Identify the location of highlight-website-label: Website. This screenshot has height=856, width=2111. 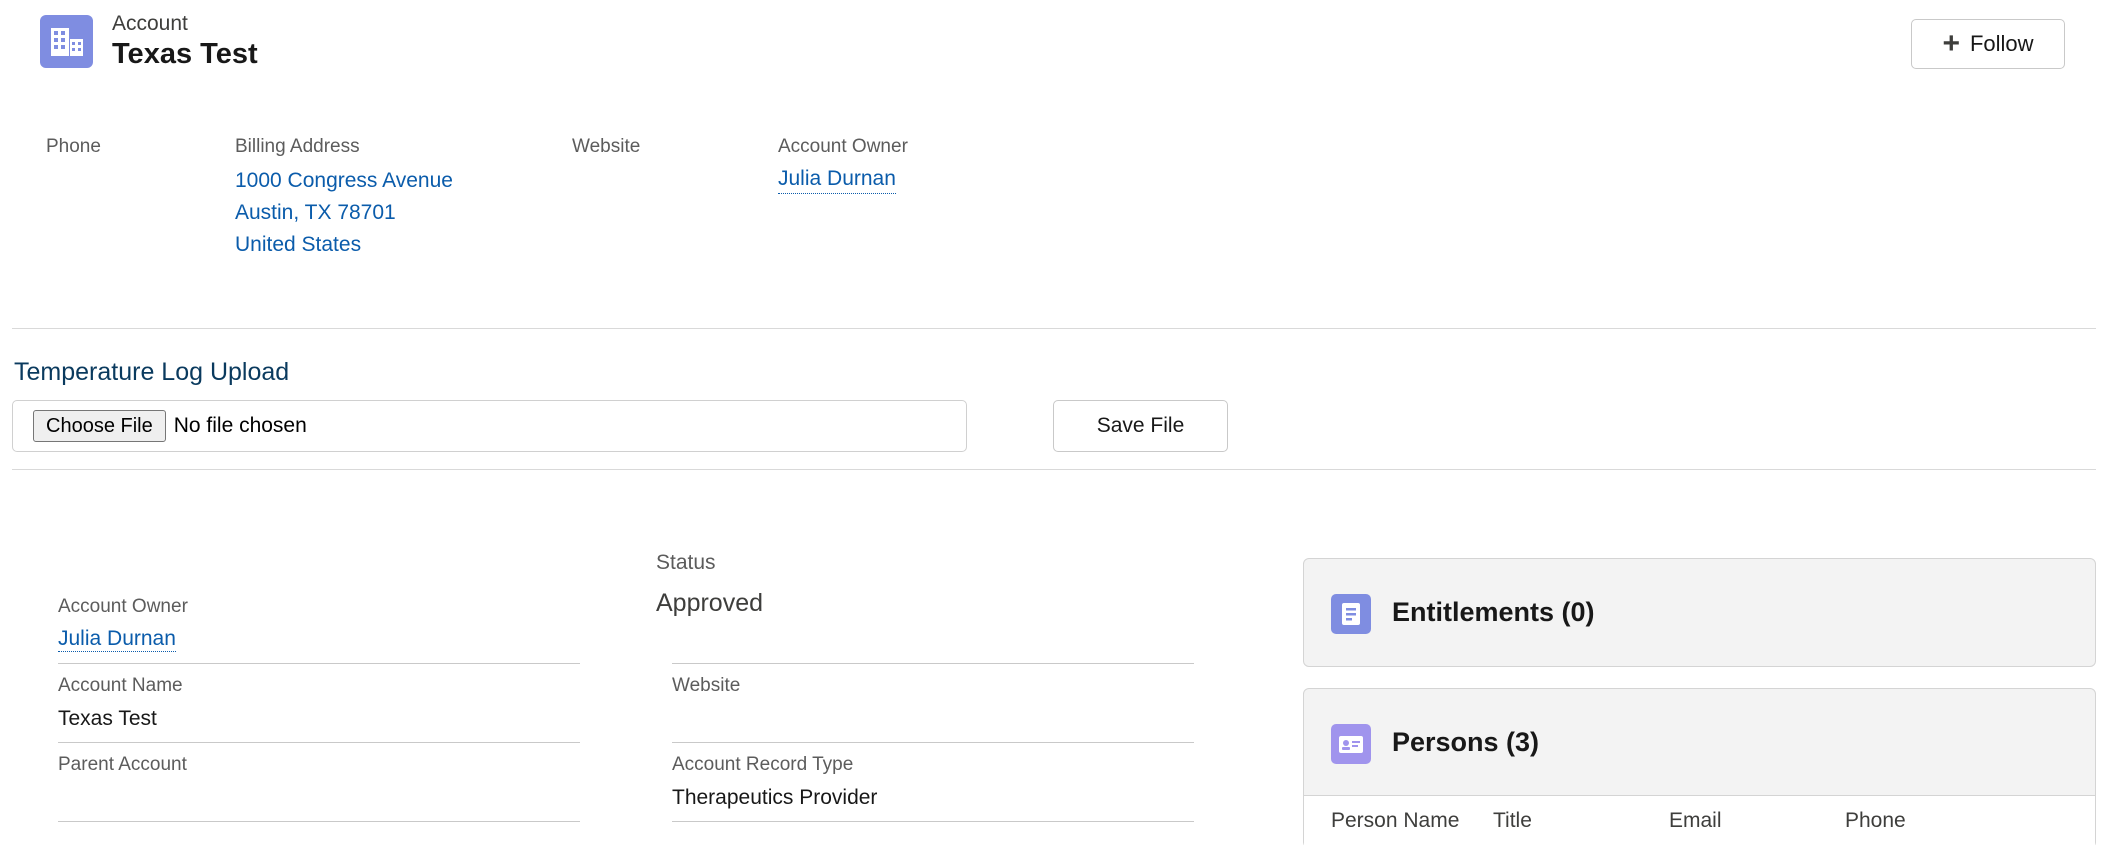
(606, 146).